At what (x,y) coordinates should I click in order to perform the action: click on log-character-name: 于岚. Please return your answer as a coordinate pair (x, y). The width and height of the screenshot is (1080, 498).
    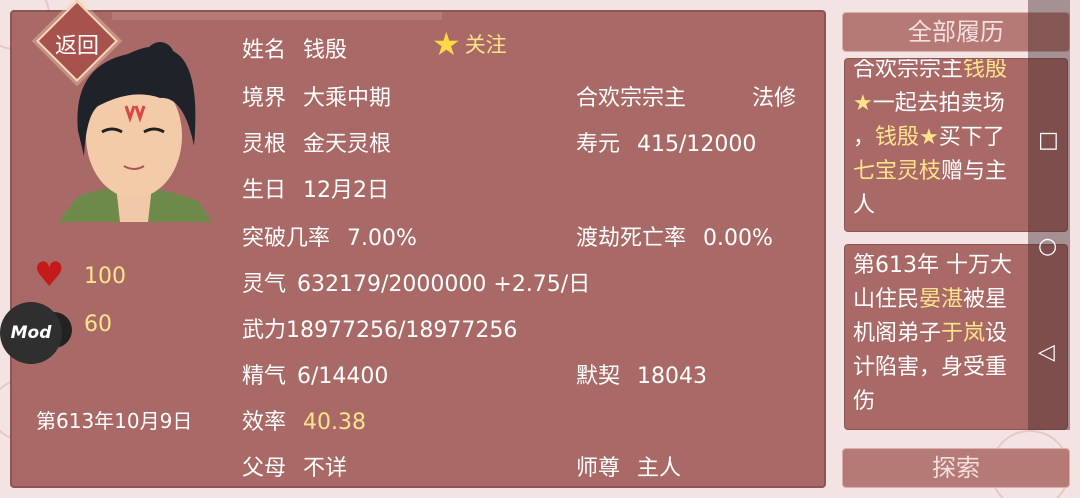
    Looking at the image, I should click on (963, 333).